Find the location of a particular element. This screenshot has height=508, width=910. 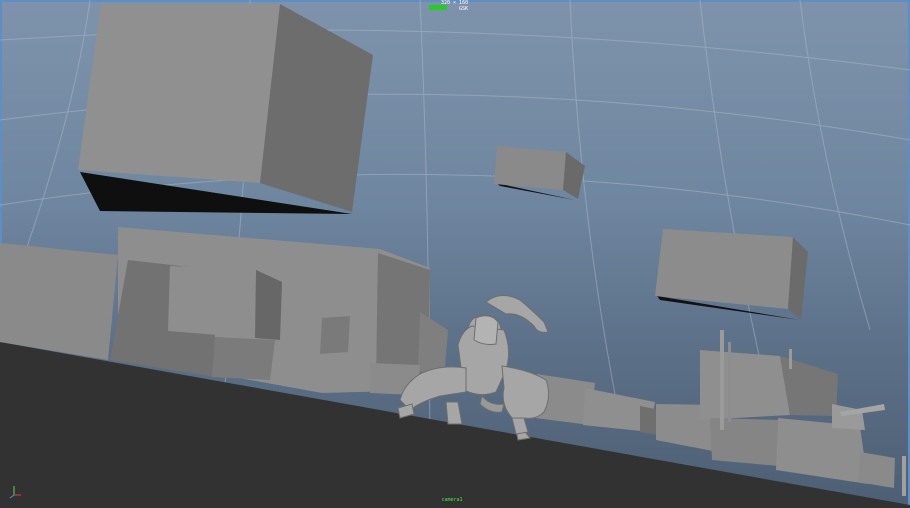

floating-cube-right is located at coordinates (731, 274).